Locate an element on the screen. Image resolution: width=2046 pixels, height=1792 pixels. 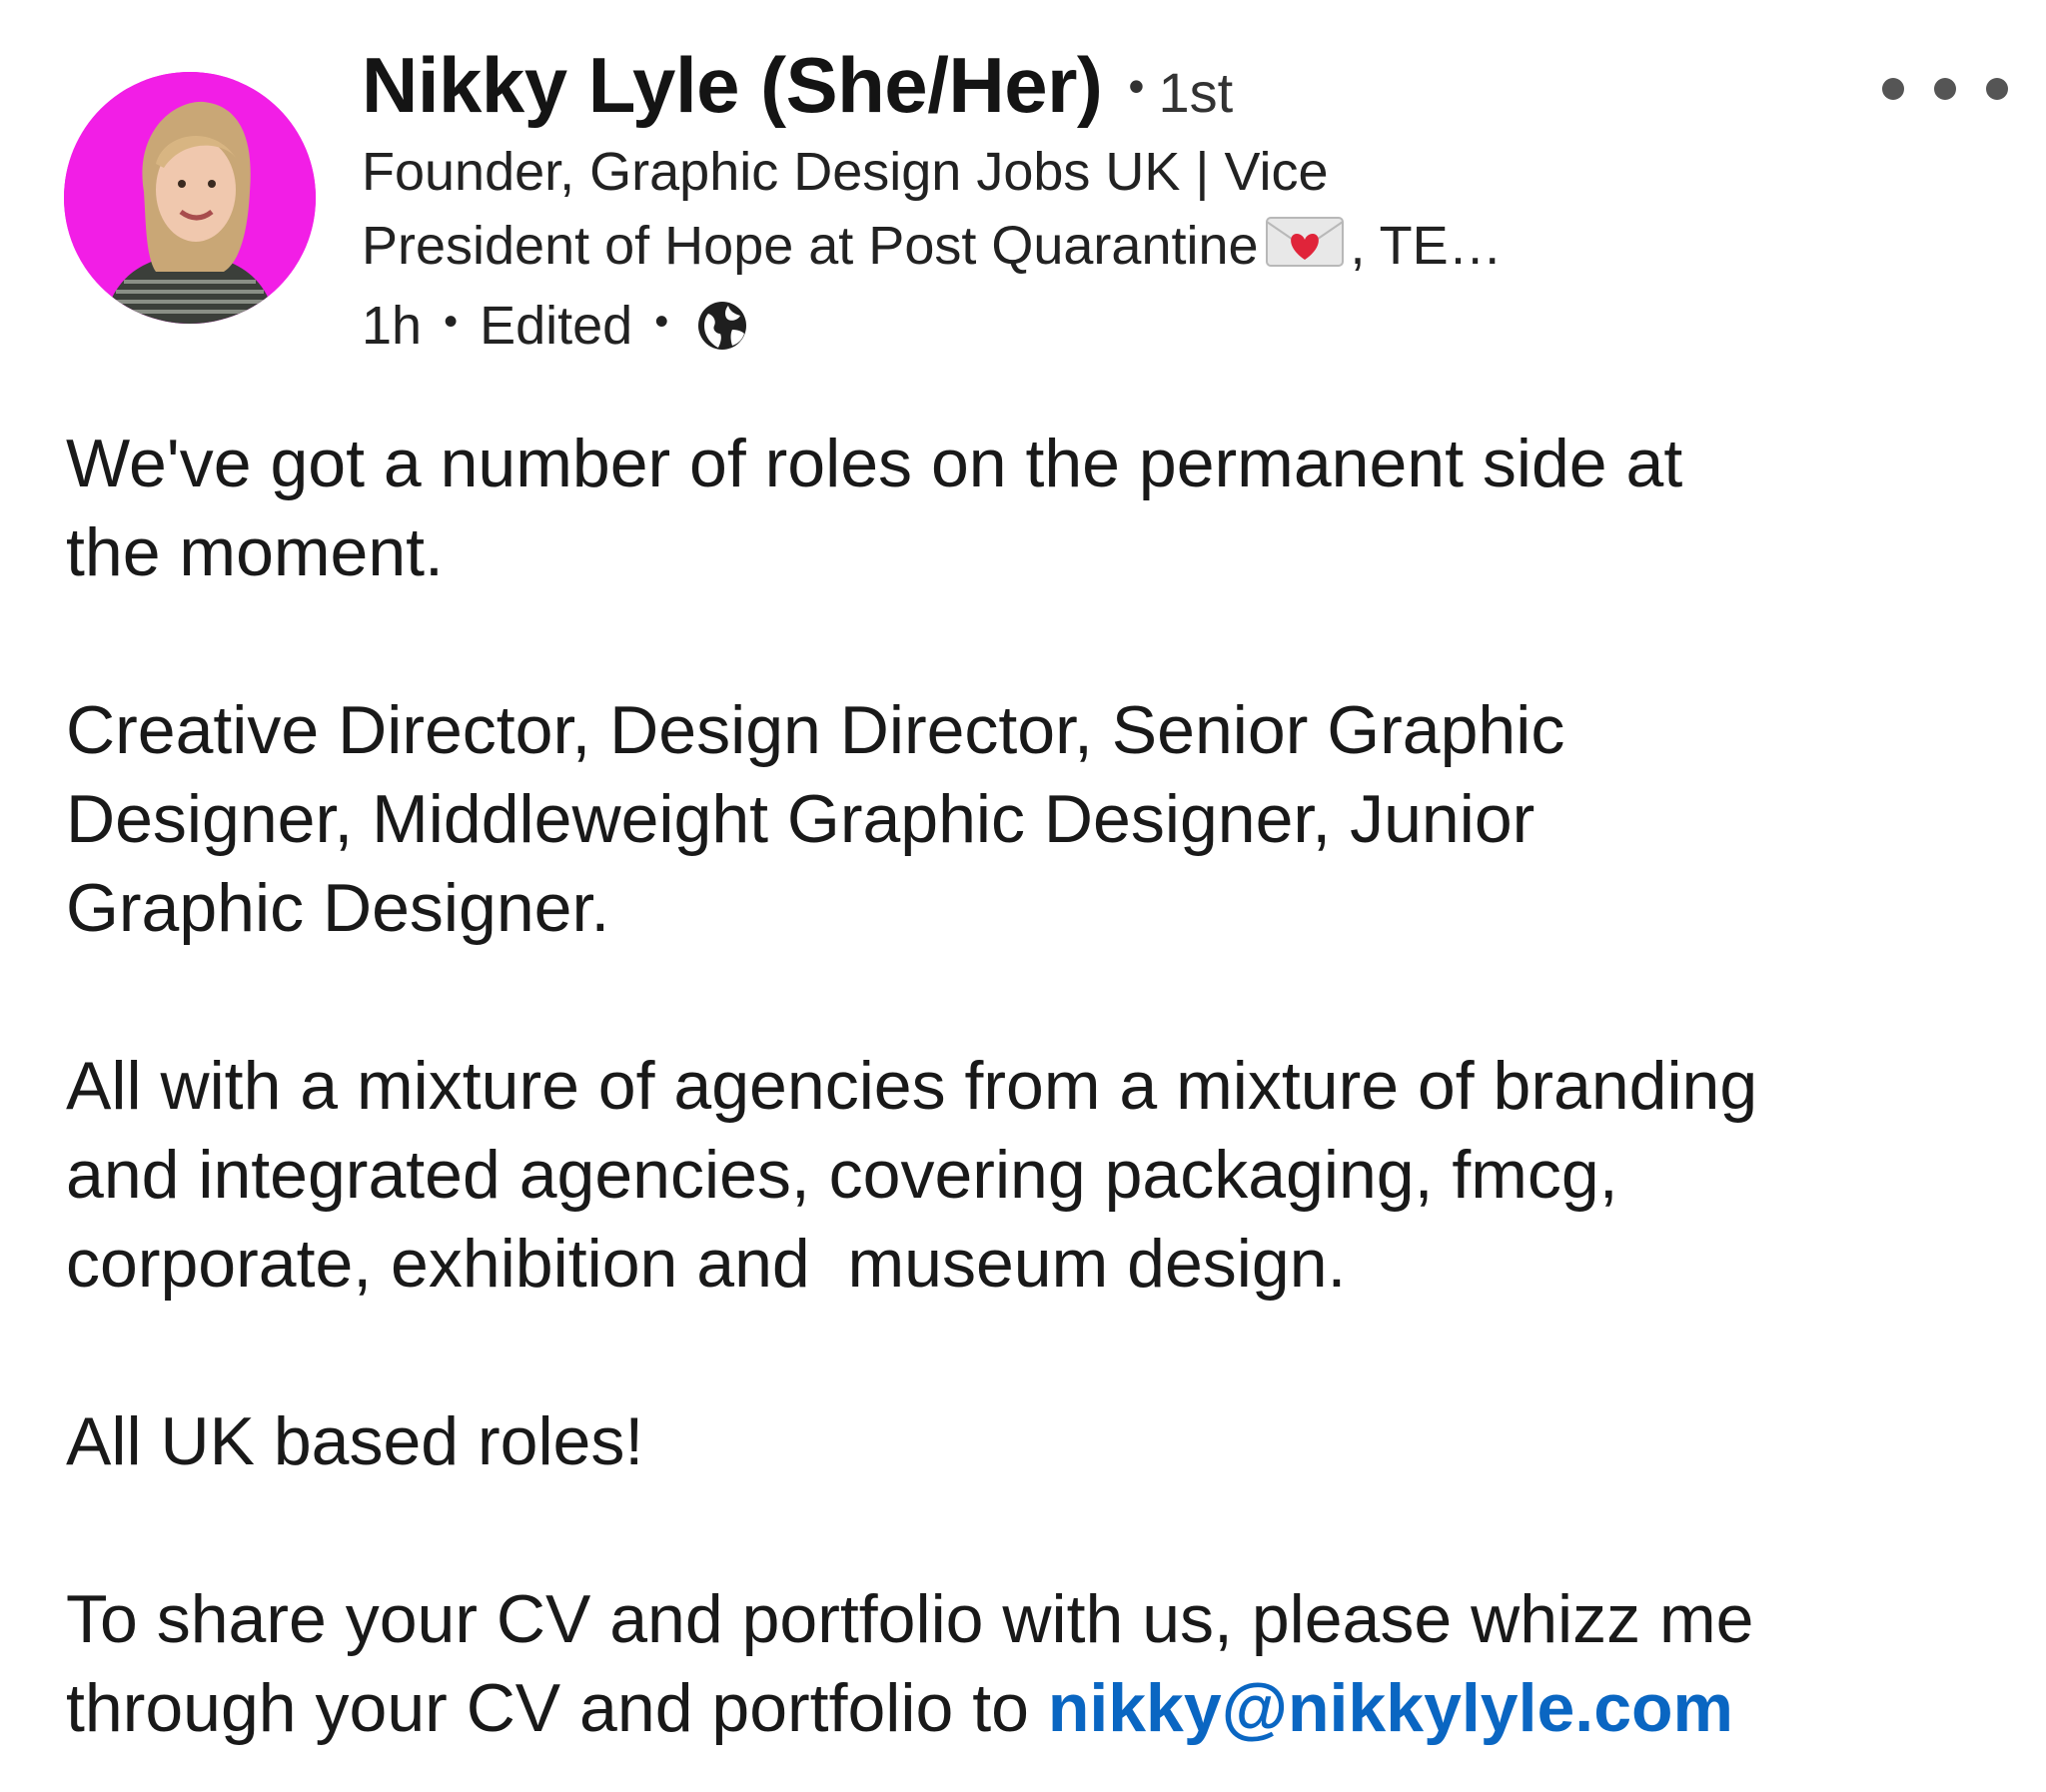
author-name: Nikky Lyle (She/Her) is located at coordinates (732, 86).